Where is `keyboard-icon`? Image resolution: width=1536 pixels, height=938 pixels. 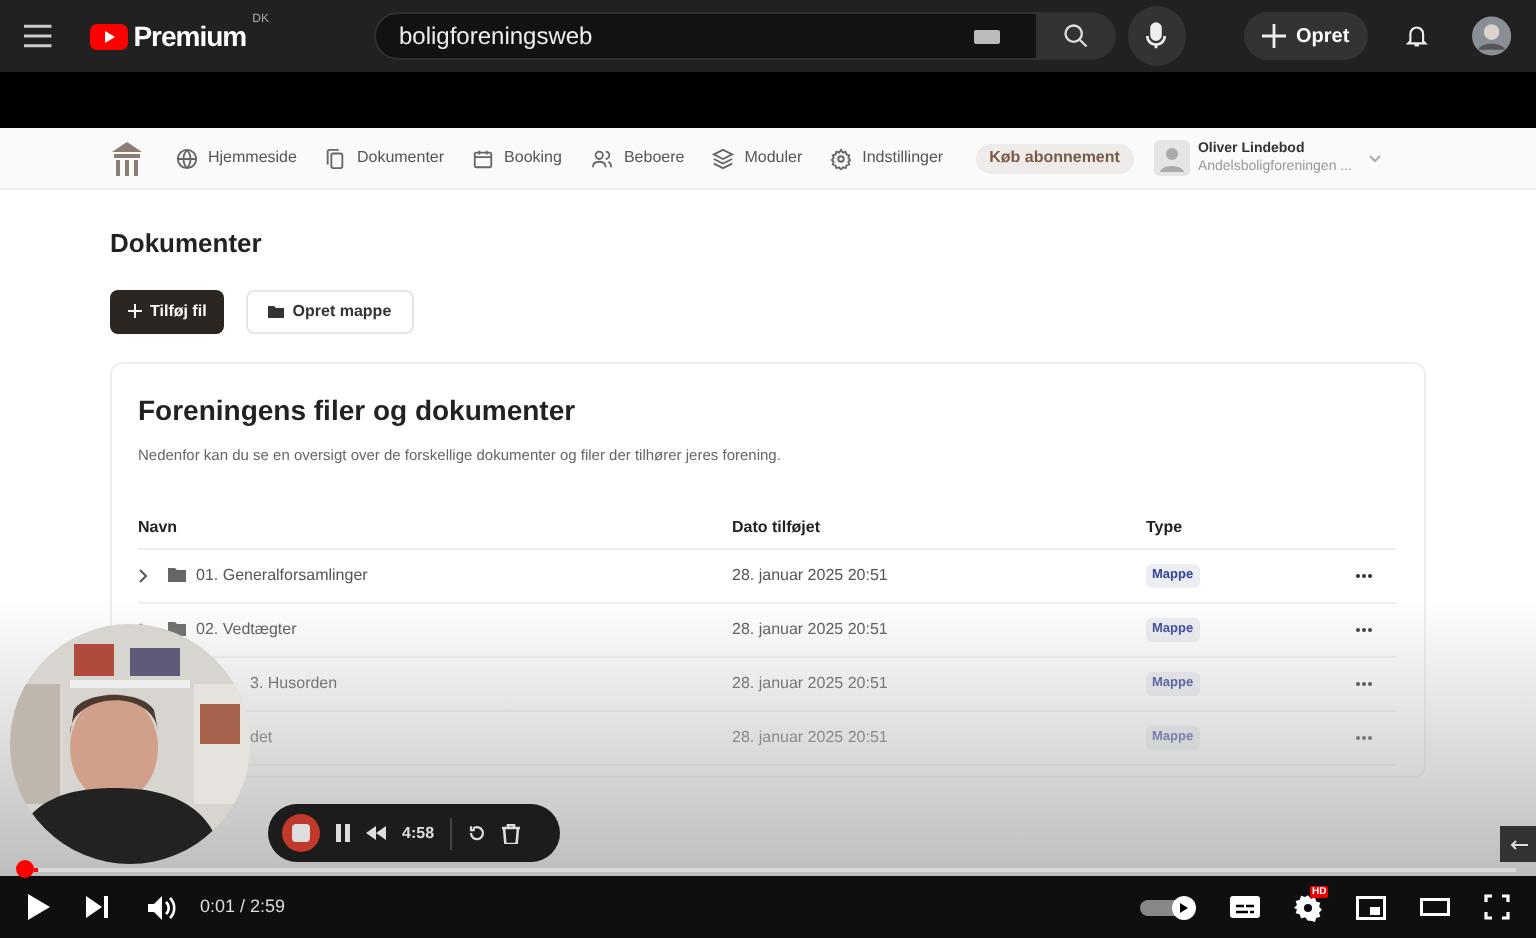
keyboard-icon is located at coordinates (987, 36).